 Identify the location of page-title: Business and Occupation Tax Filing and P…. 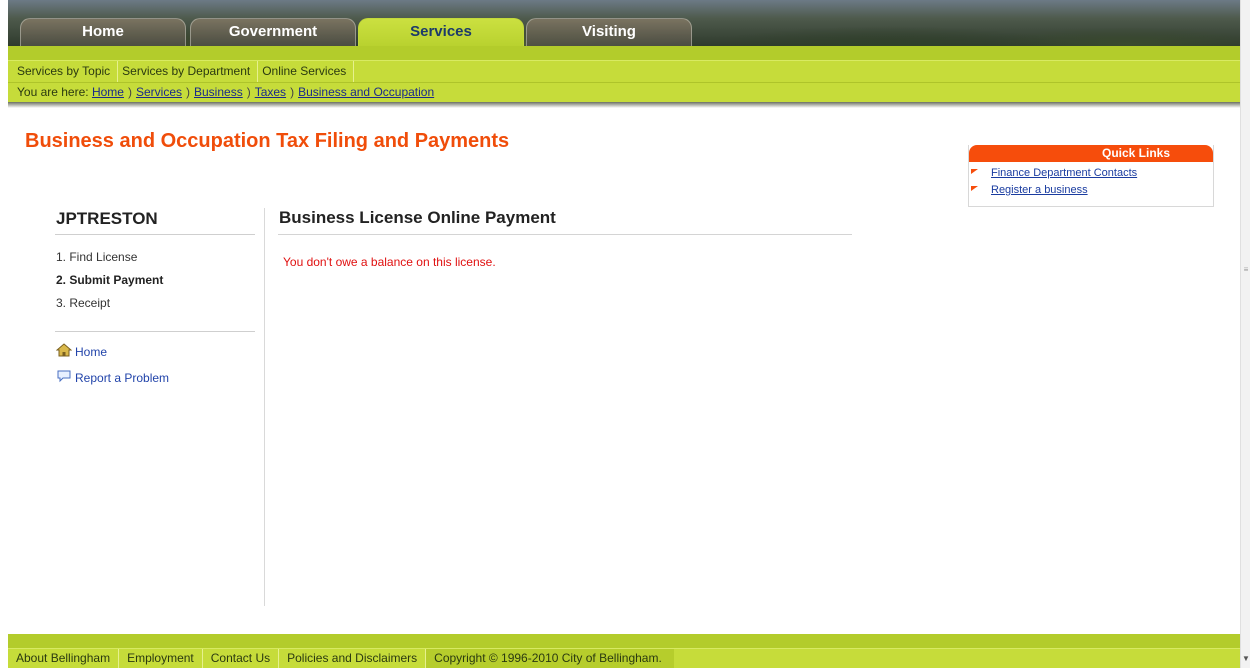
(267, 141).